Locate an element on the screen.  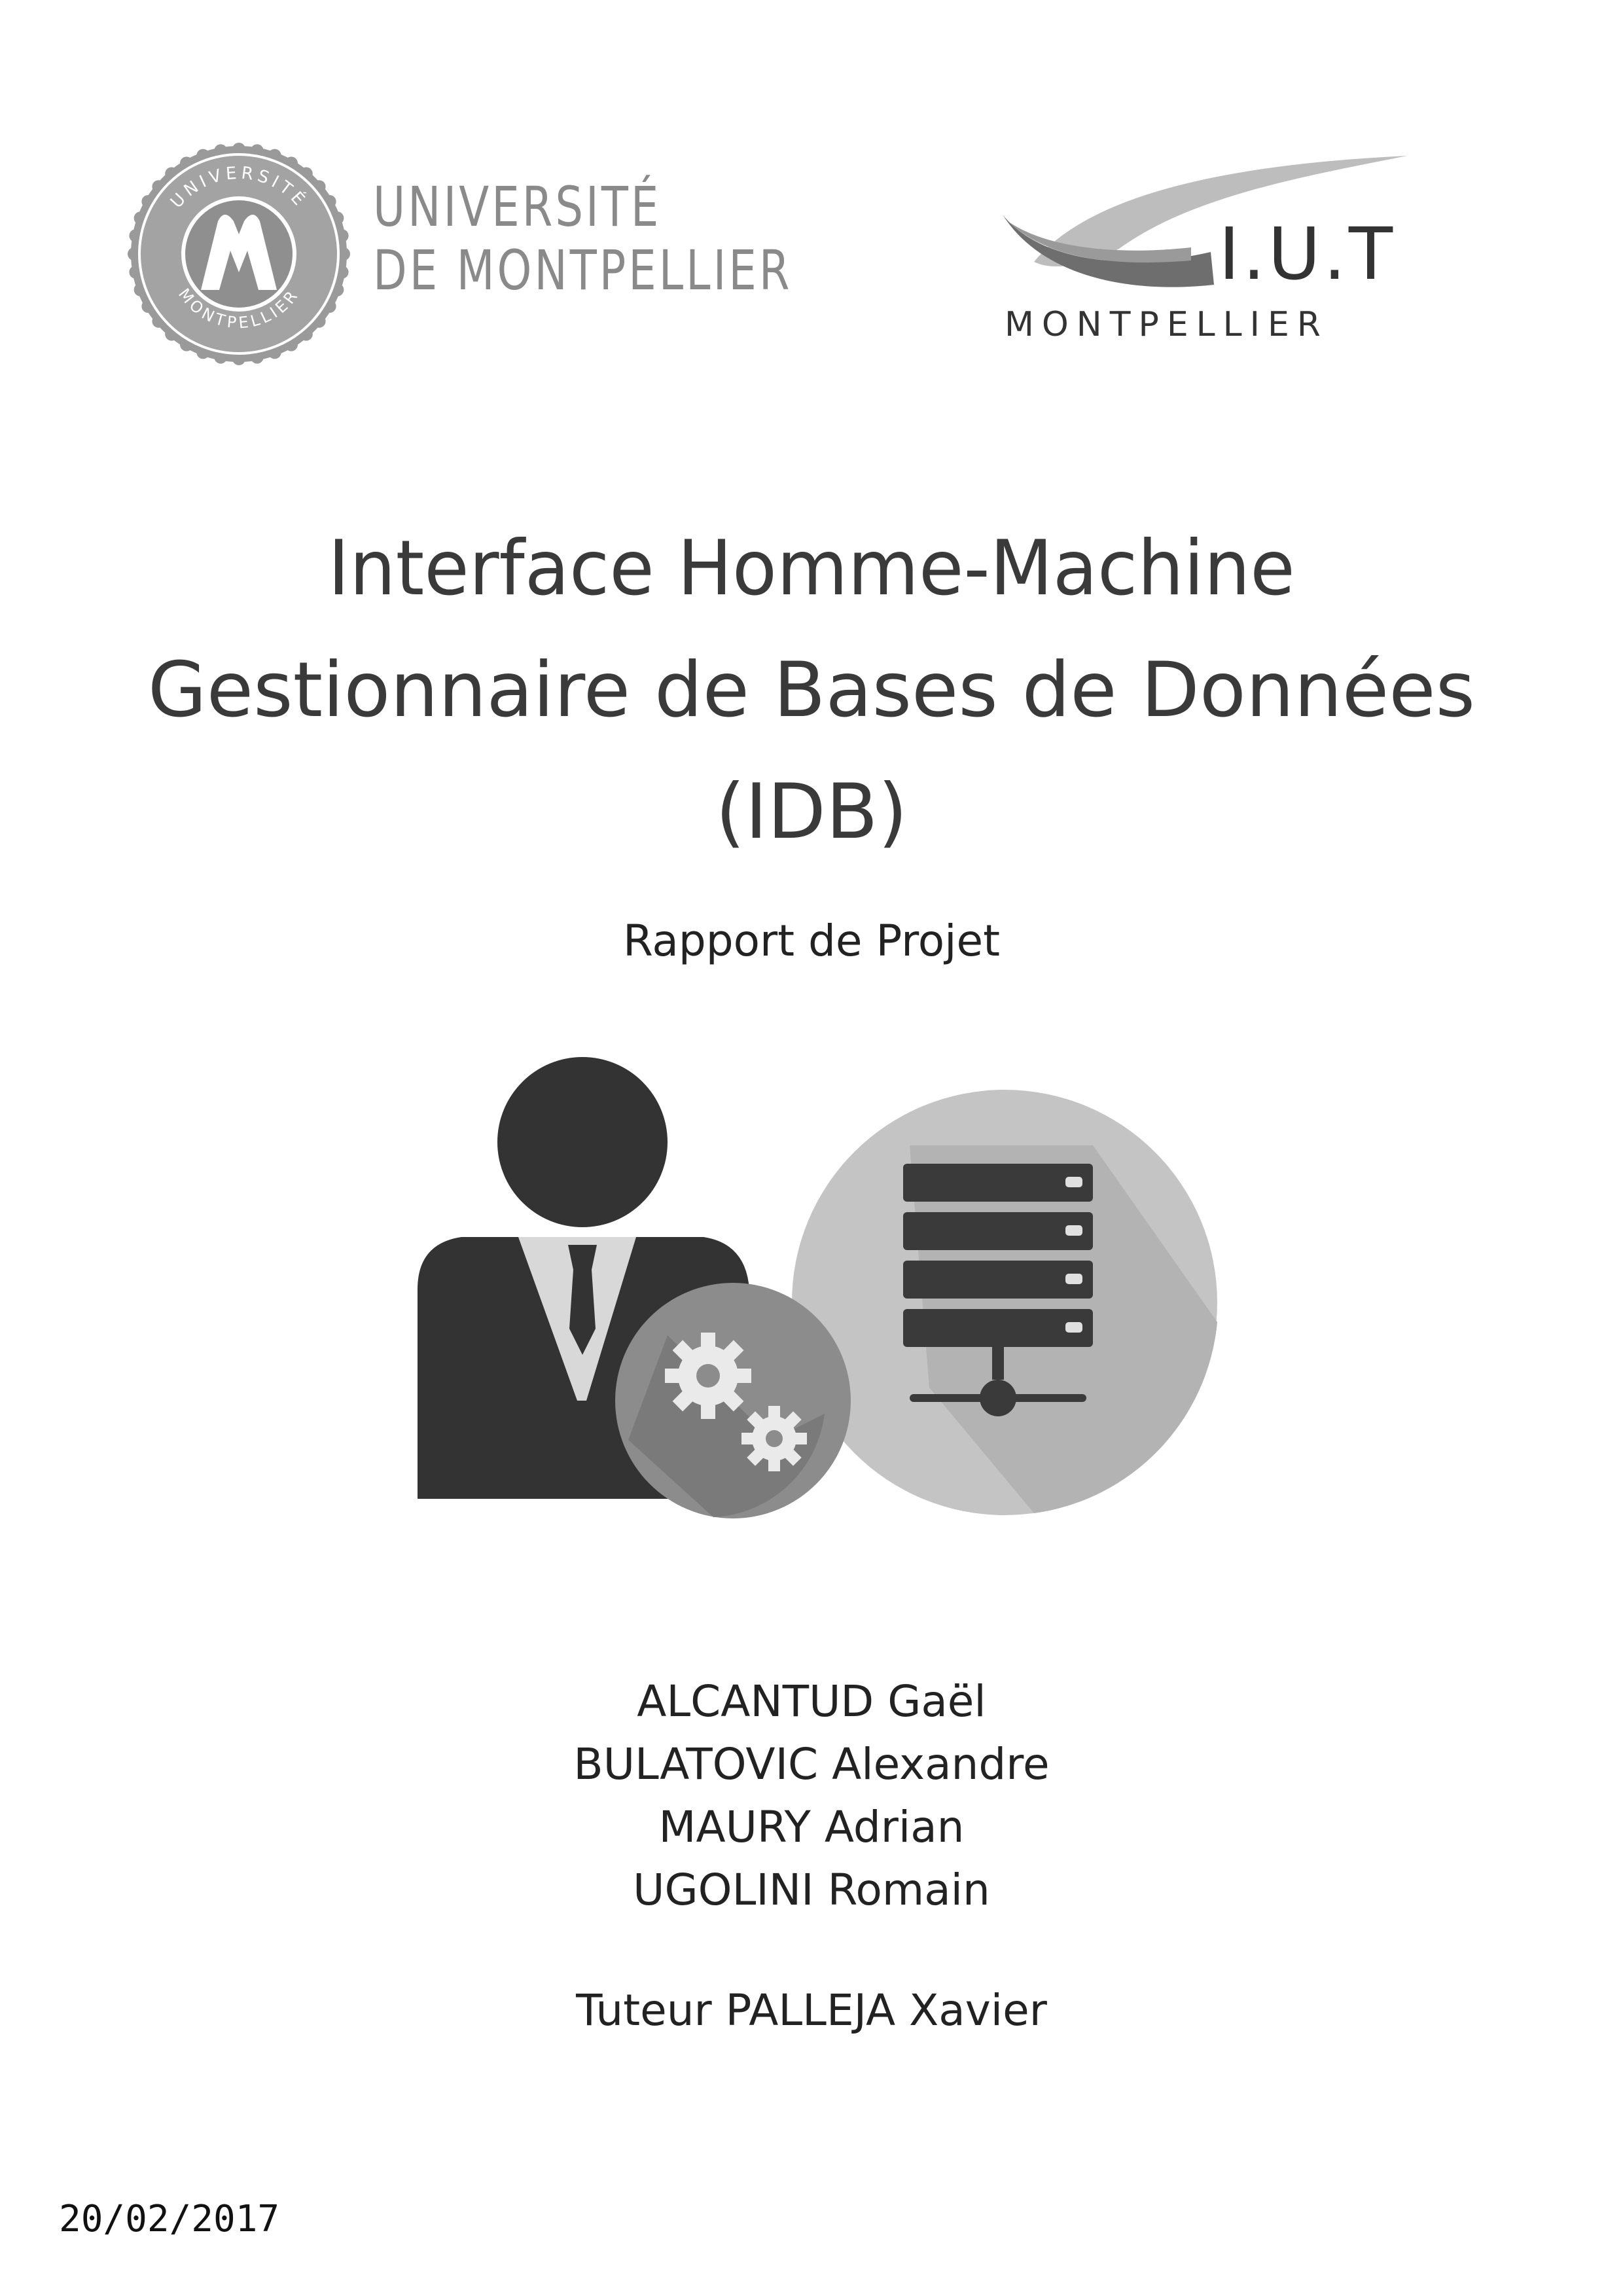
database-admin-illustration is located at coordinates (818, 1287).